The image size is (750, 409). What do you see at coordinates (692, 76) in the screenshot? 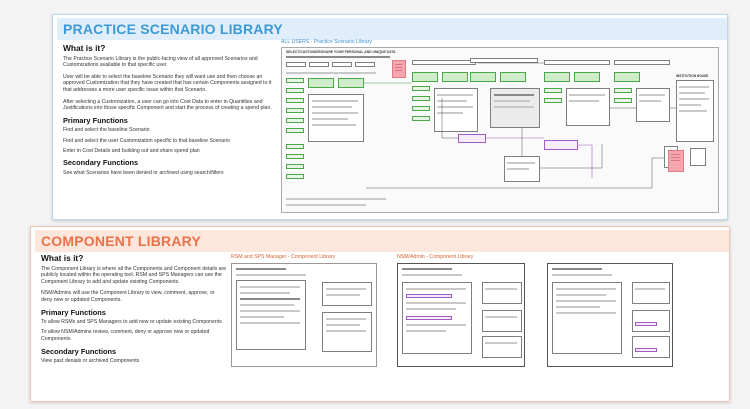
I see `wireframe-side-label: INSTITUTION HOUSE` at bounding box center [692, 76].